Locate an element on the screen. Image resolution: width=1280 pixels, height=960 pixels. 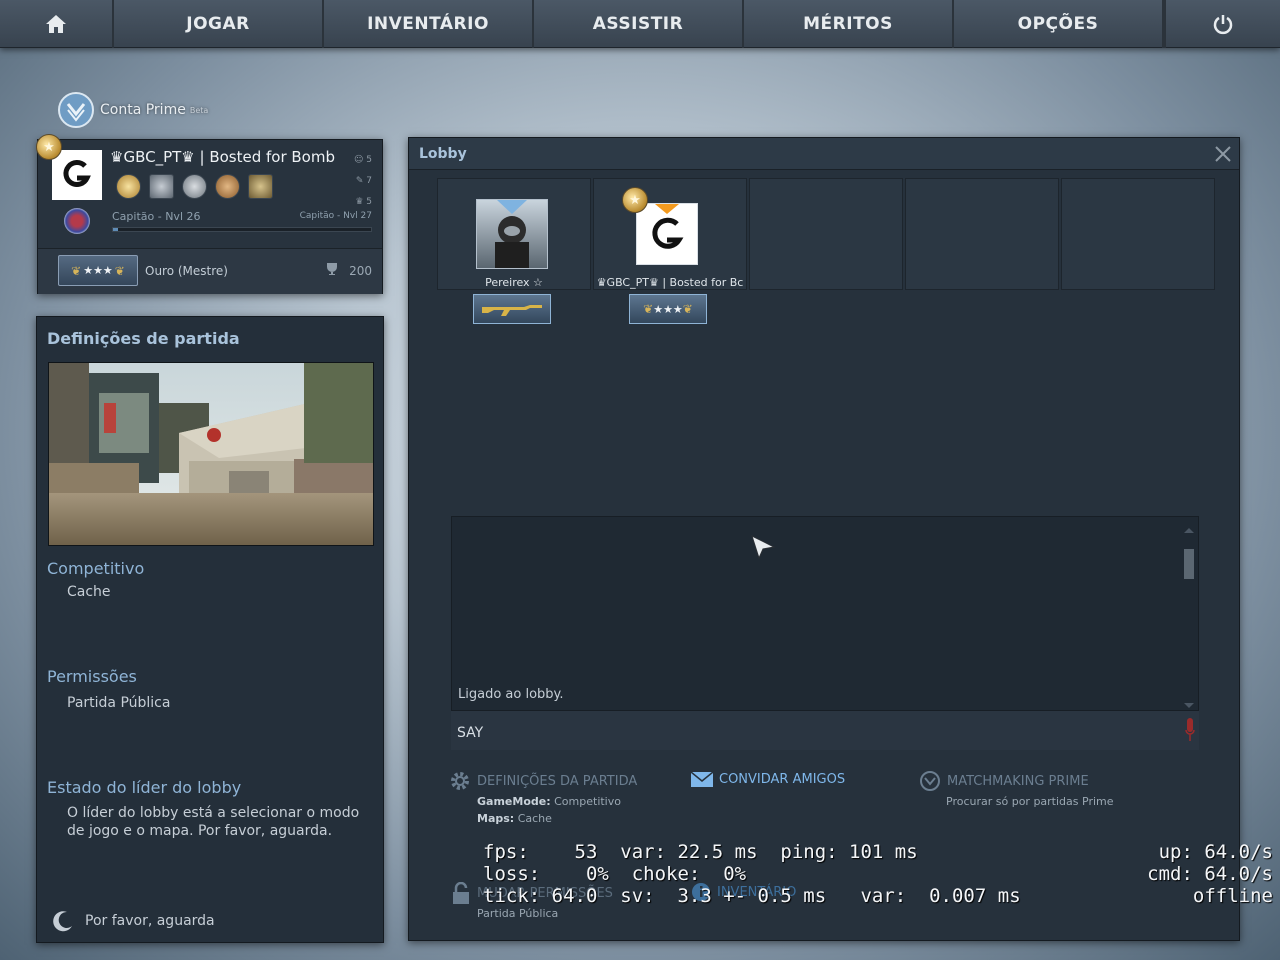
home-icon is located at coordinates (56, 24).